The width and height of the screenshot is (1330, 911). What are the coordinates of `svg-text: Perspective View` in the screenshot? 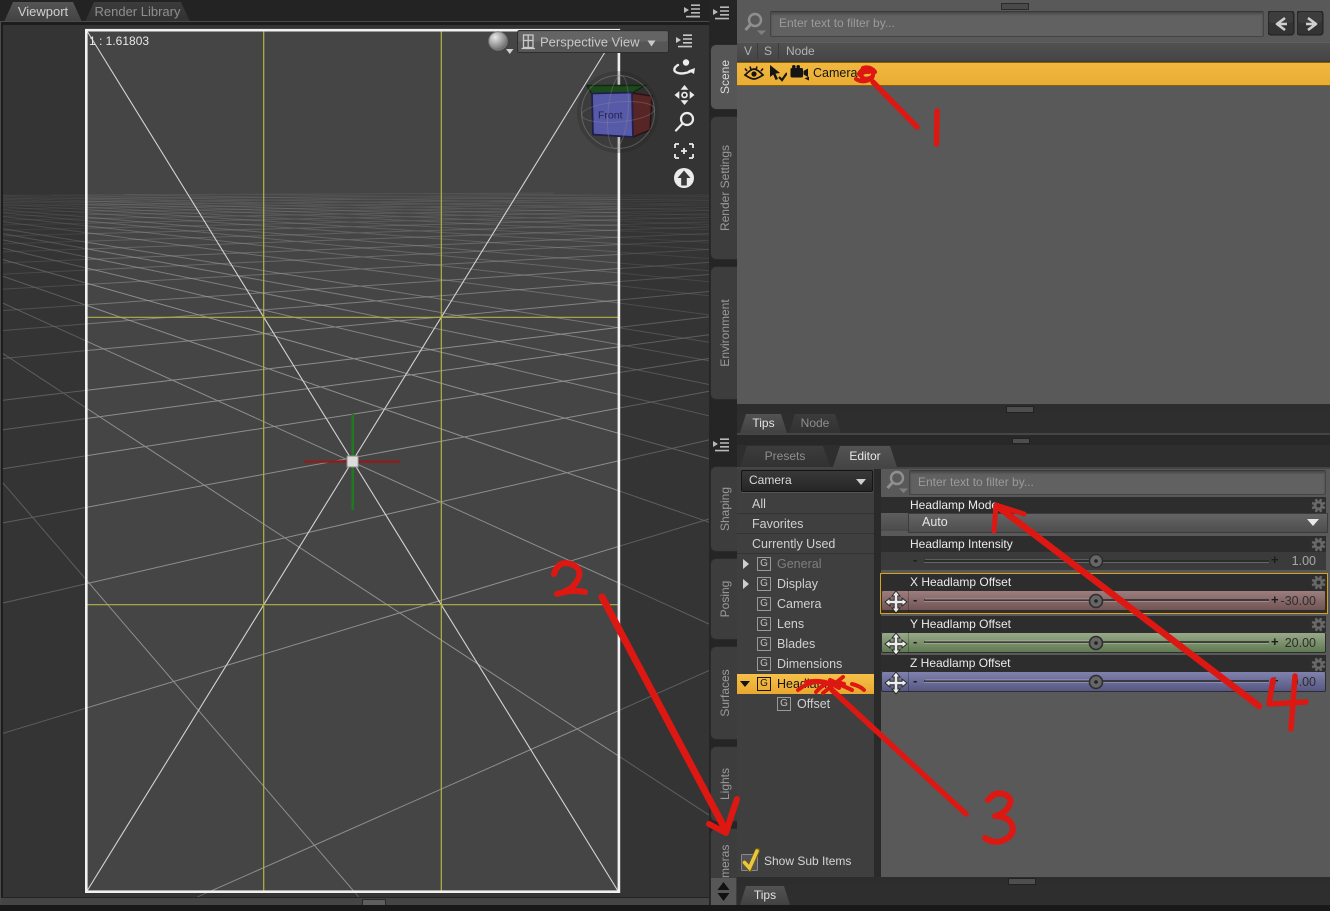 It's located at (590, 42).